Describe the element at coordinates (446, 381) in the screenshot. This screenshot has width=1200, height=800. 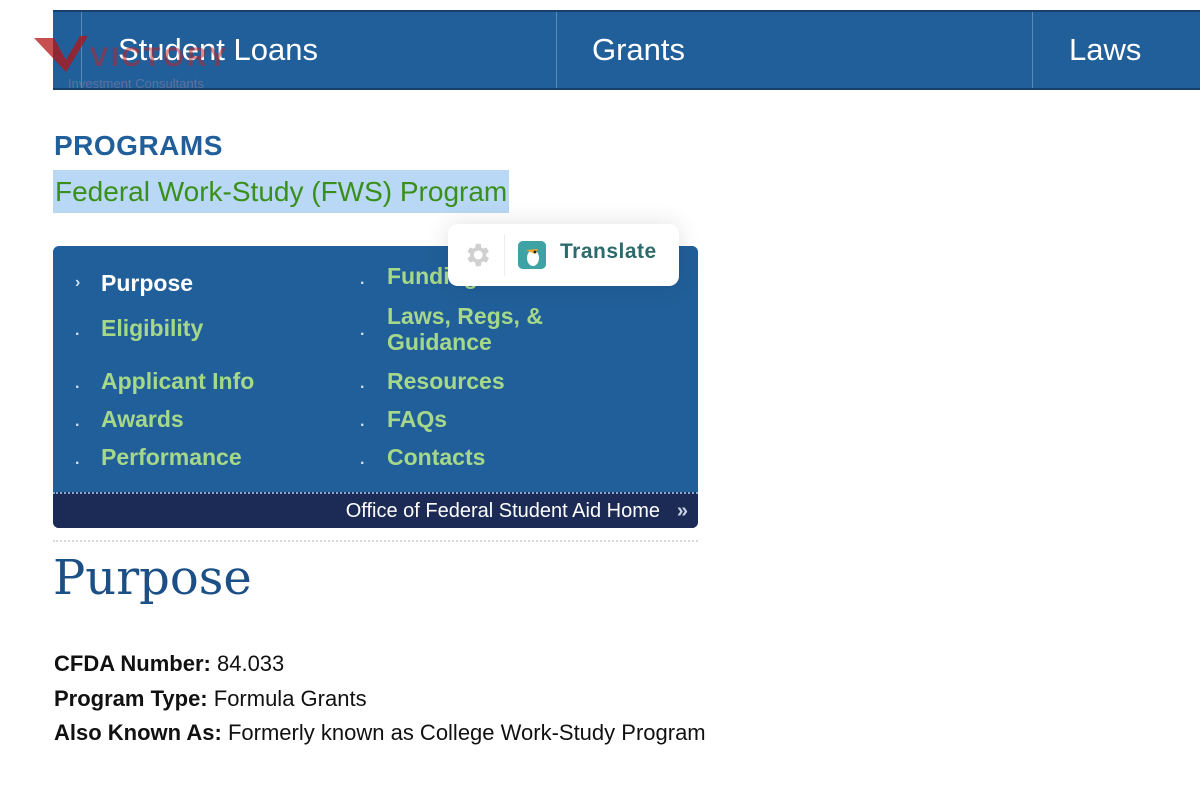
I see `menu-item-resources: Resources` at that location.